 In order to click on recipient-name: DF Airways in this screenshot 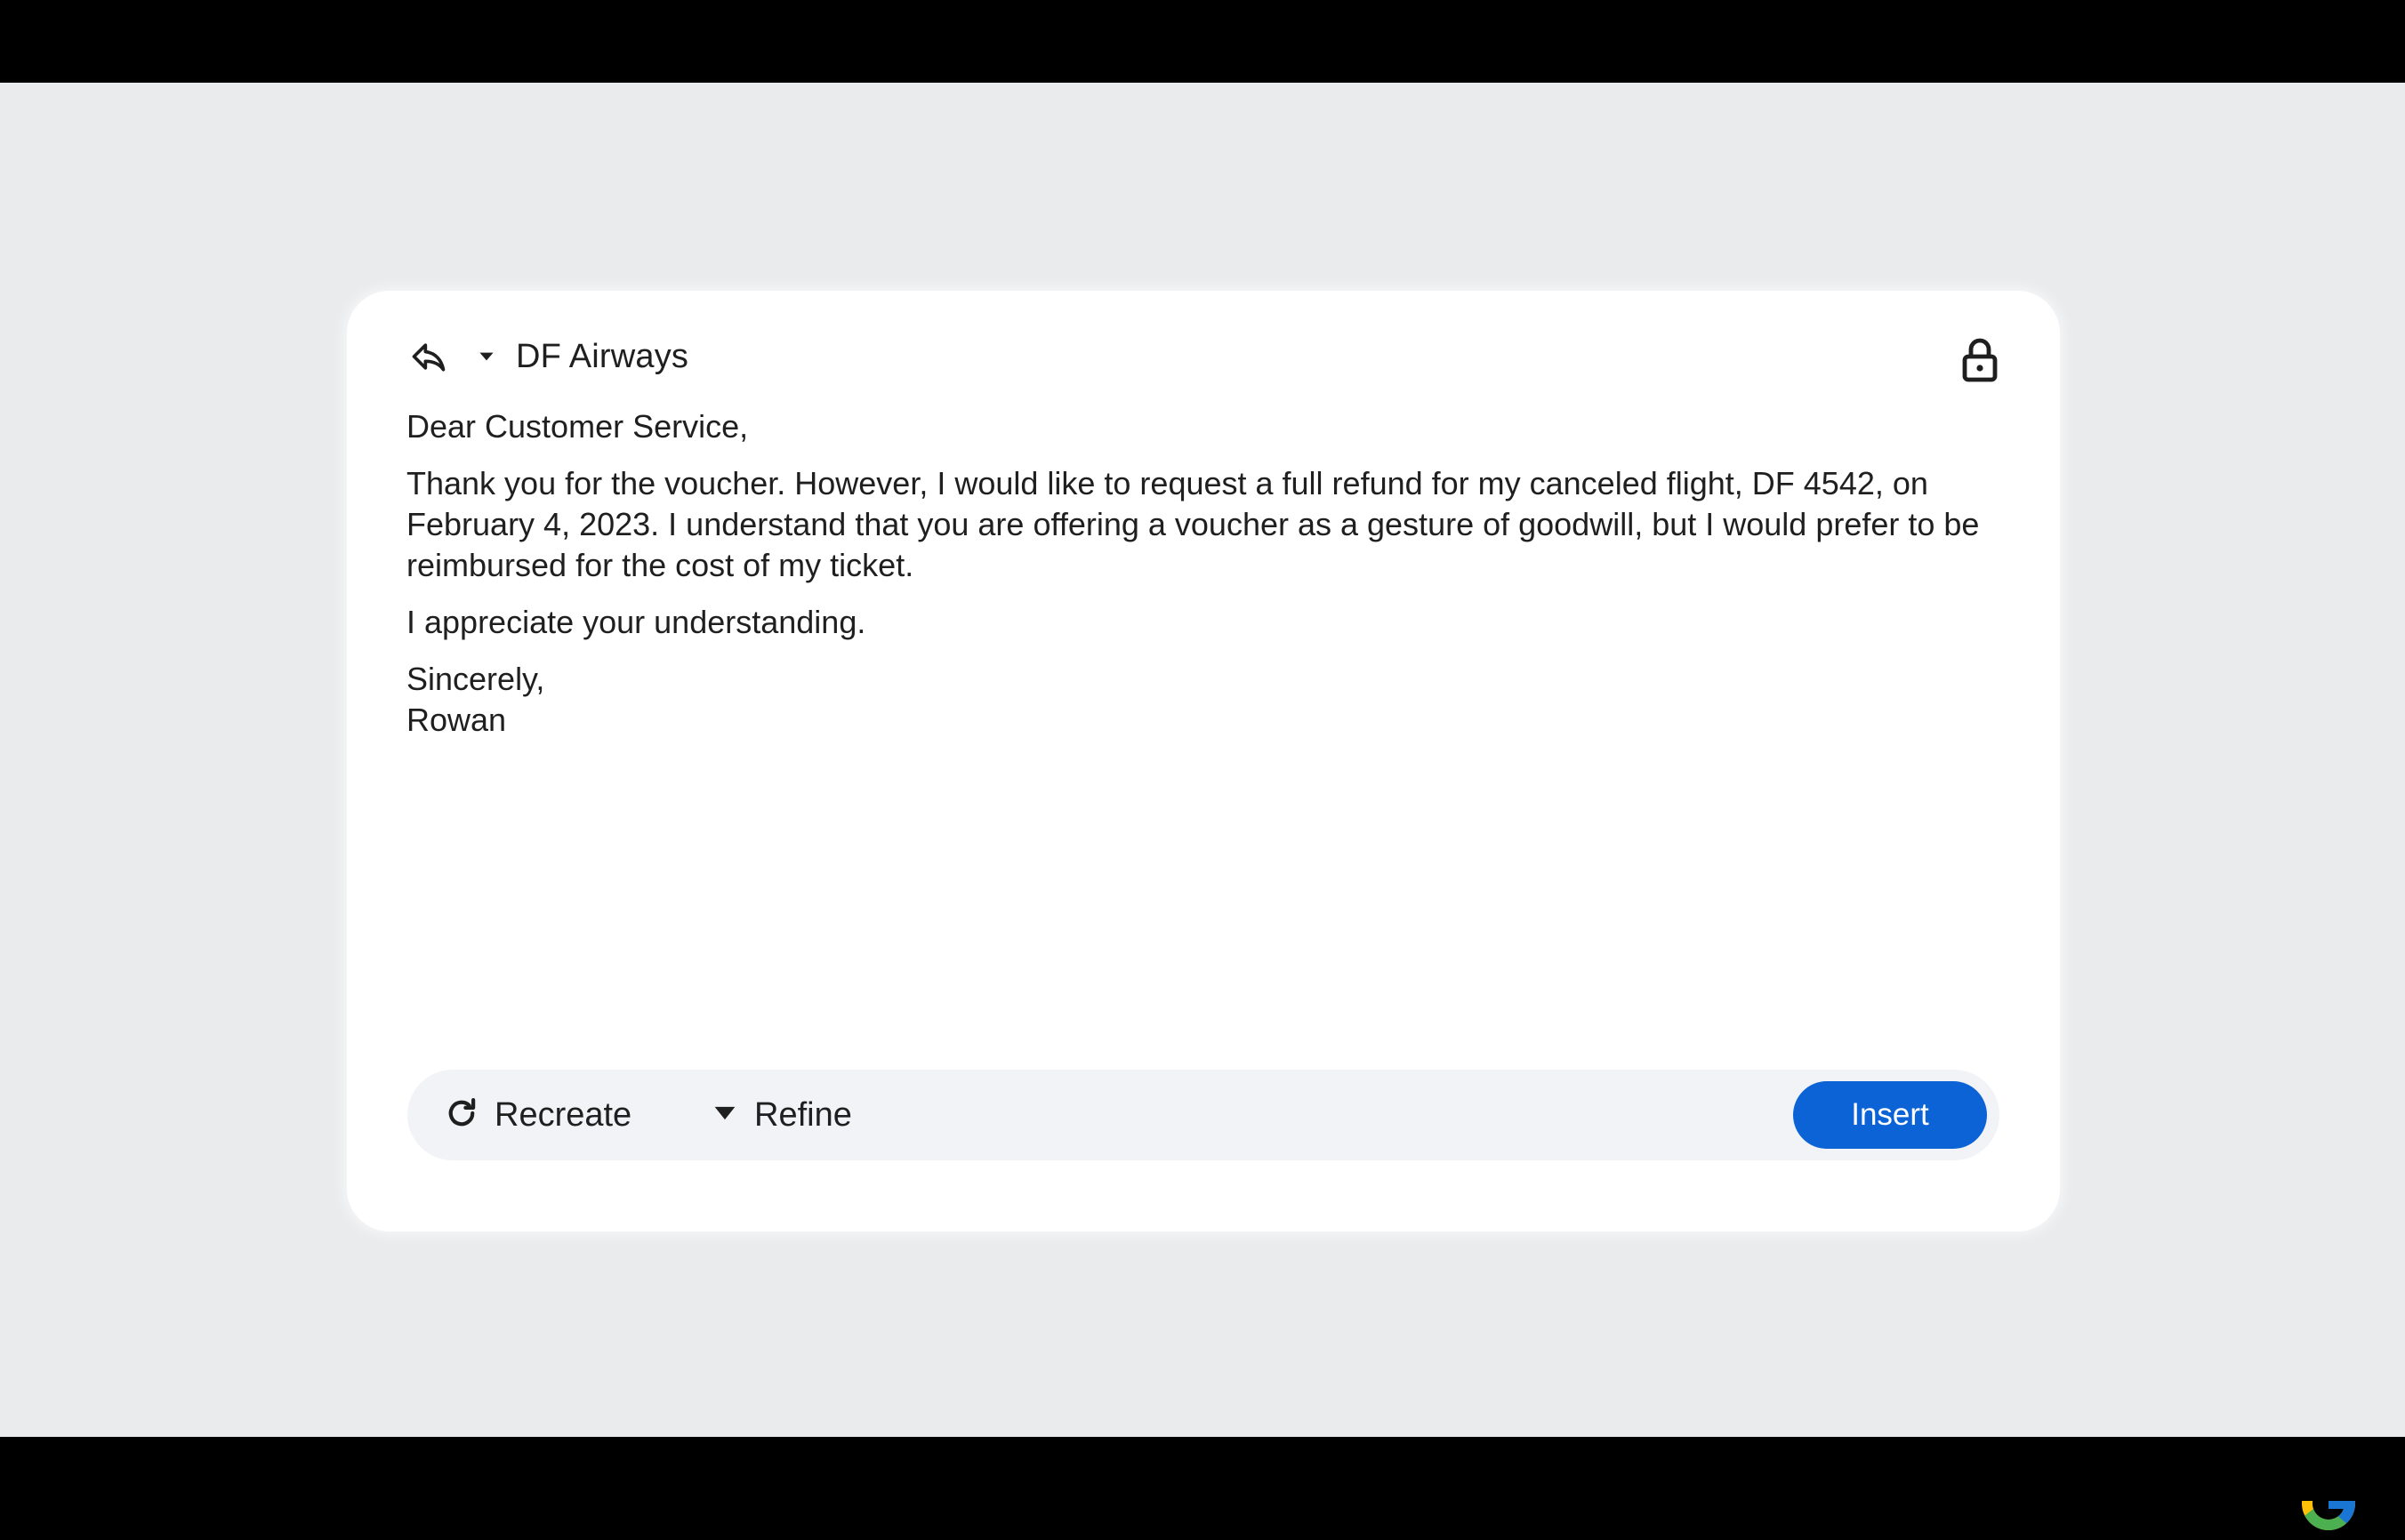, I will do `click(602, 356)`.